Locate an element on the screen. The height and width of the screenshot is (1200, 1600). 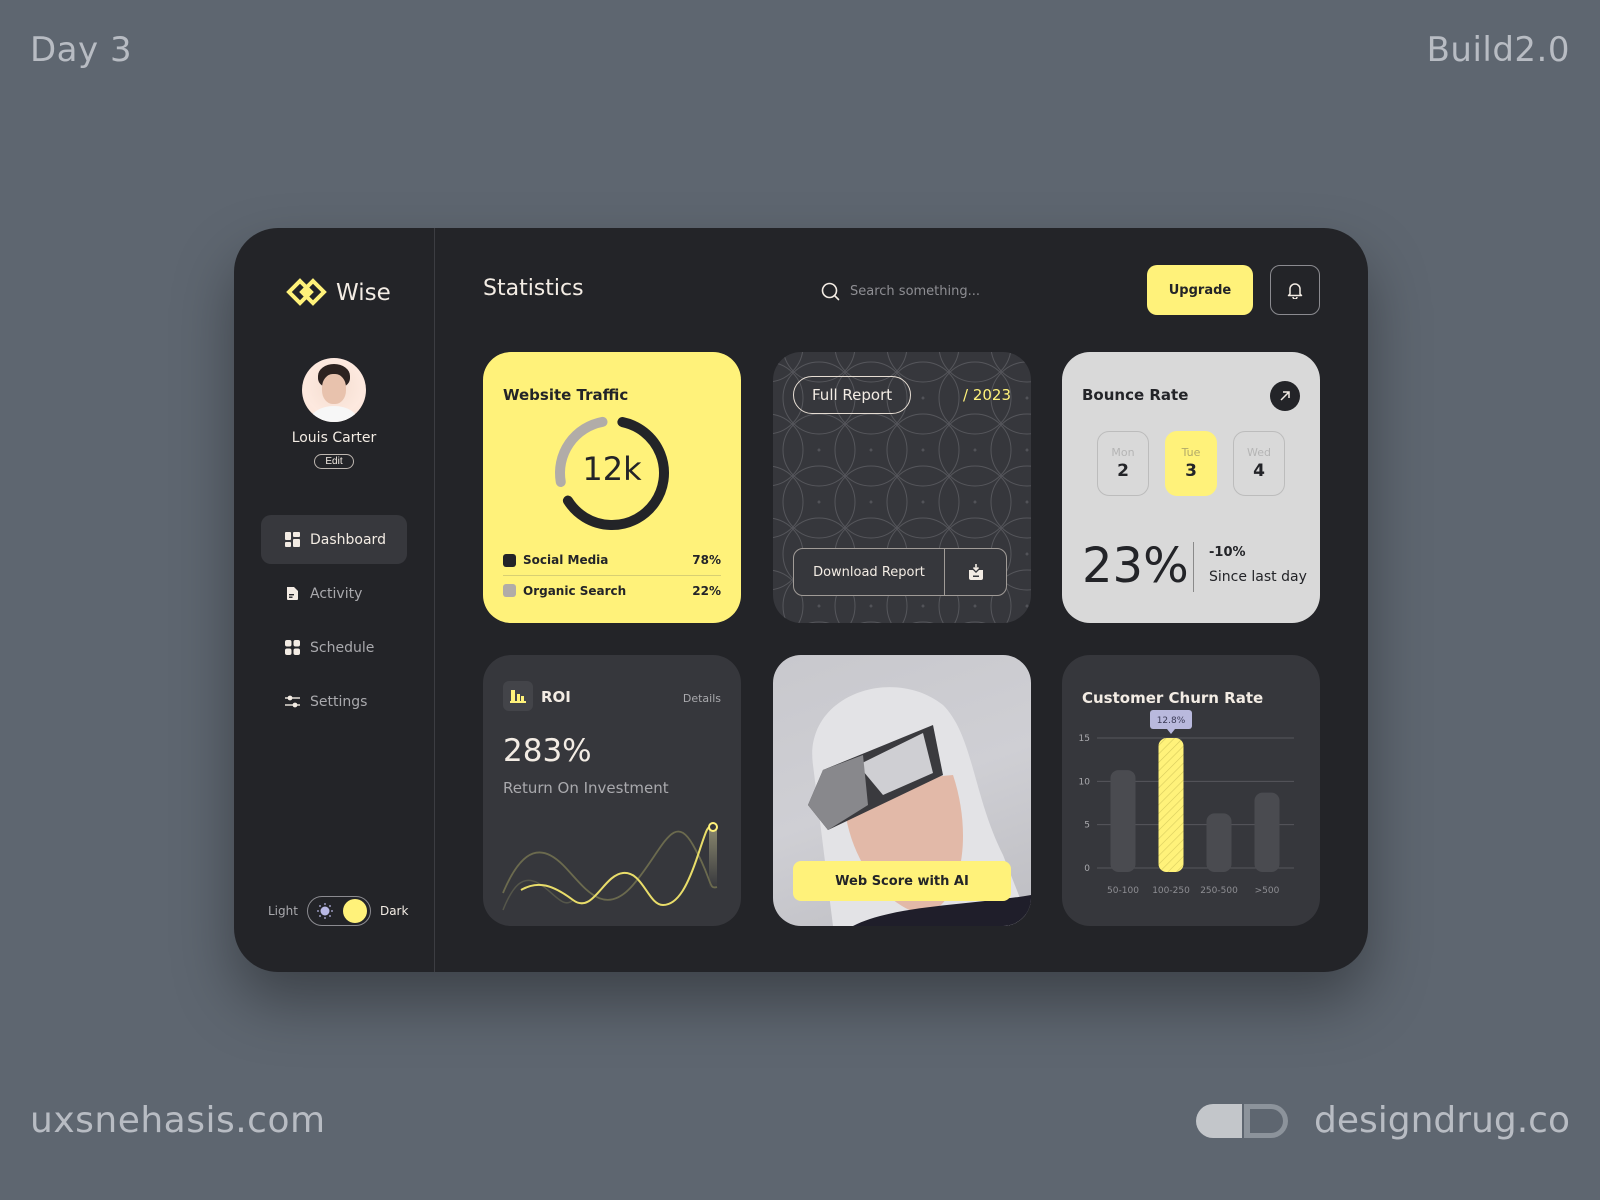
grid-icon is located at coordinates (292, 647).